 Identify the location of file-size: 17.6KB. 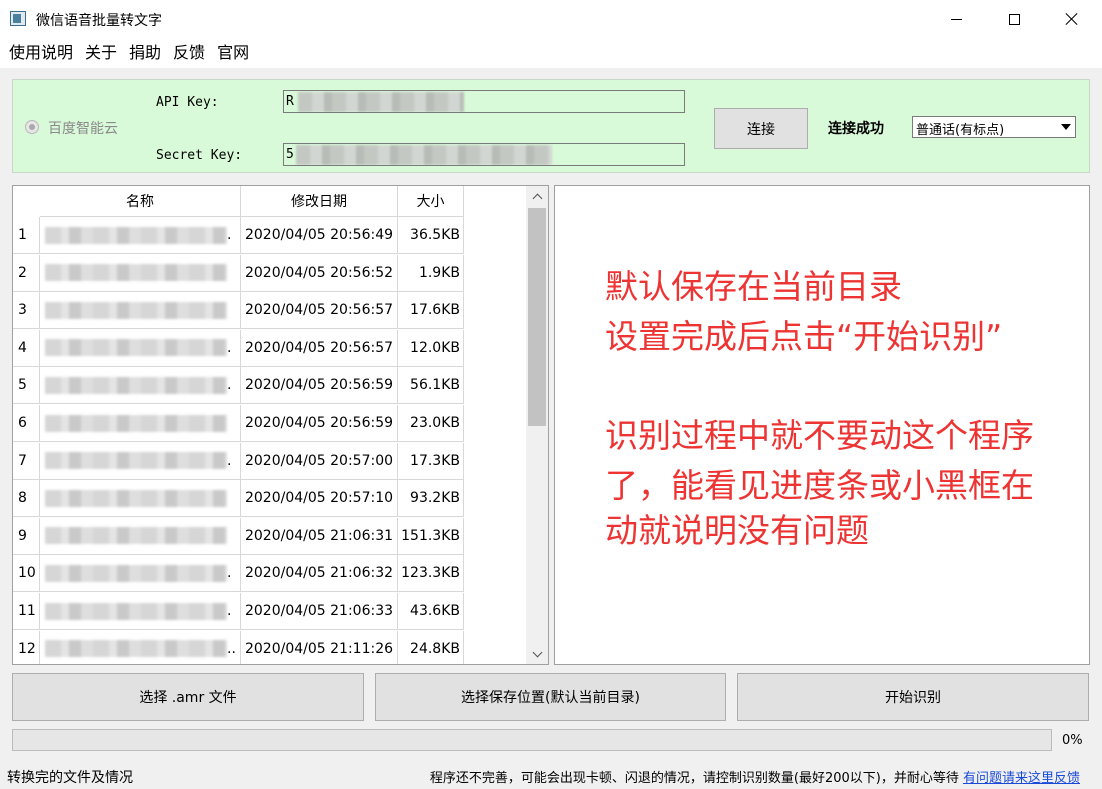
(431, 311).